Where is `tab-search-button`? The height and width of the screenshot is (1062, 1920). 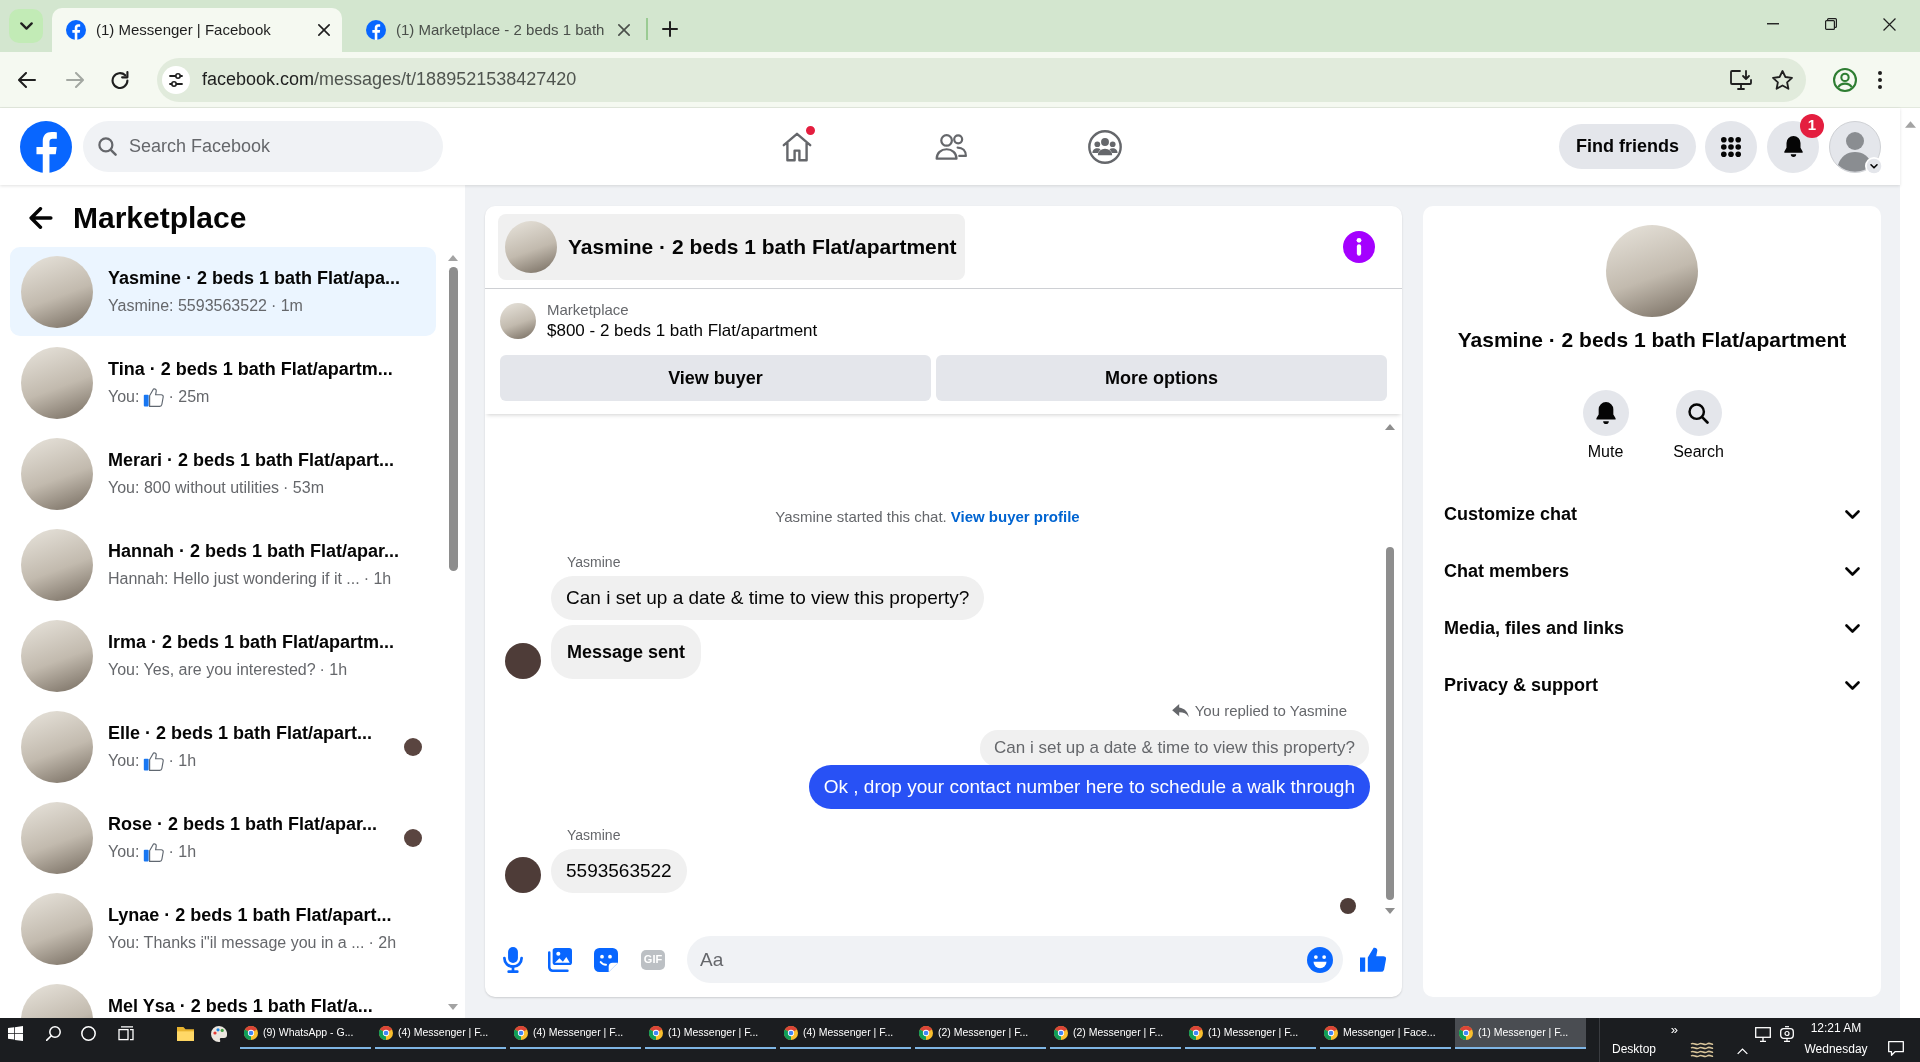
tab-search-button is located at coordinates (26, 26).